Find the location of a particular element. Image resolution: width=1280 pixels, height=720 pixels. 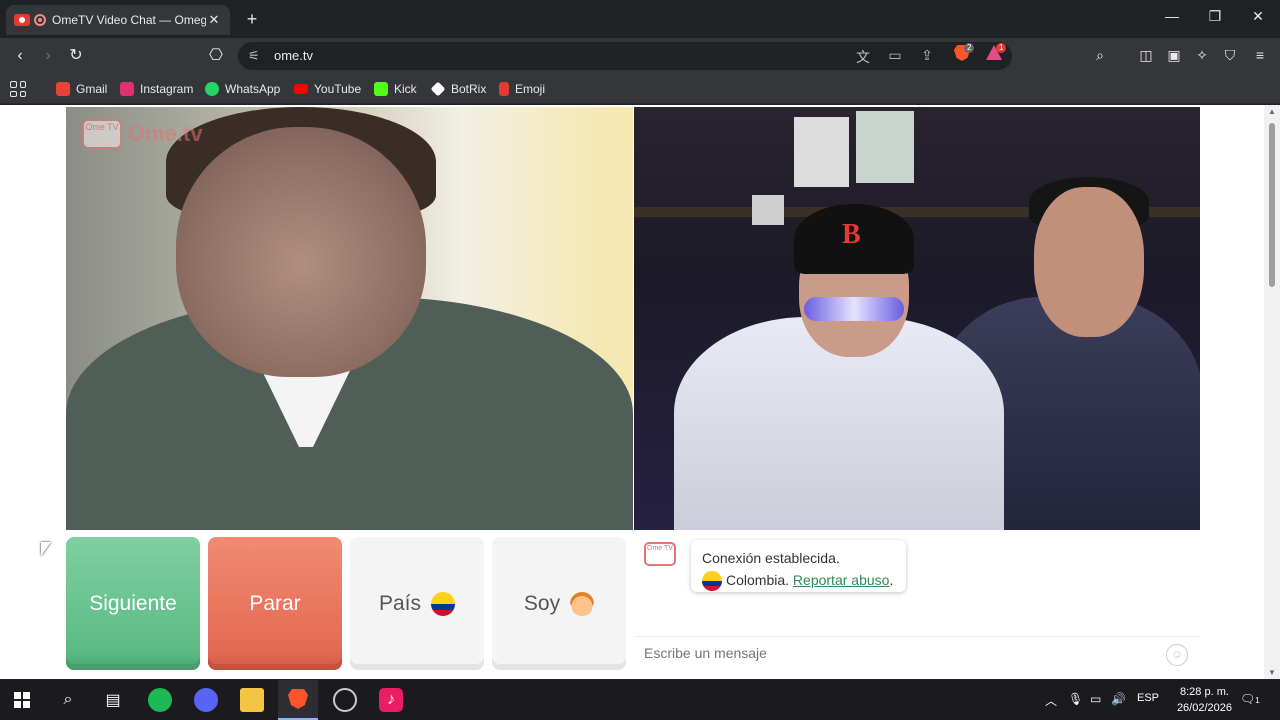

boy-face-icon is located at coordinates (582, 603).